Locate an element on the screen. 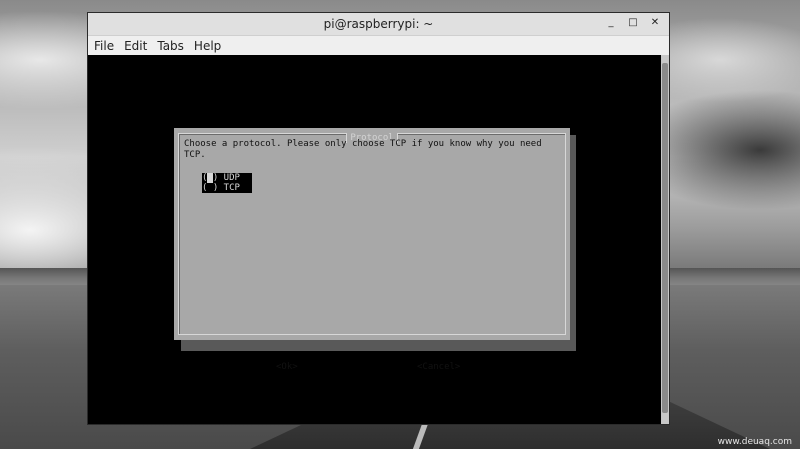  menu-file: File is located at coordinates (104, 46).